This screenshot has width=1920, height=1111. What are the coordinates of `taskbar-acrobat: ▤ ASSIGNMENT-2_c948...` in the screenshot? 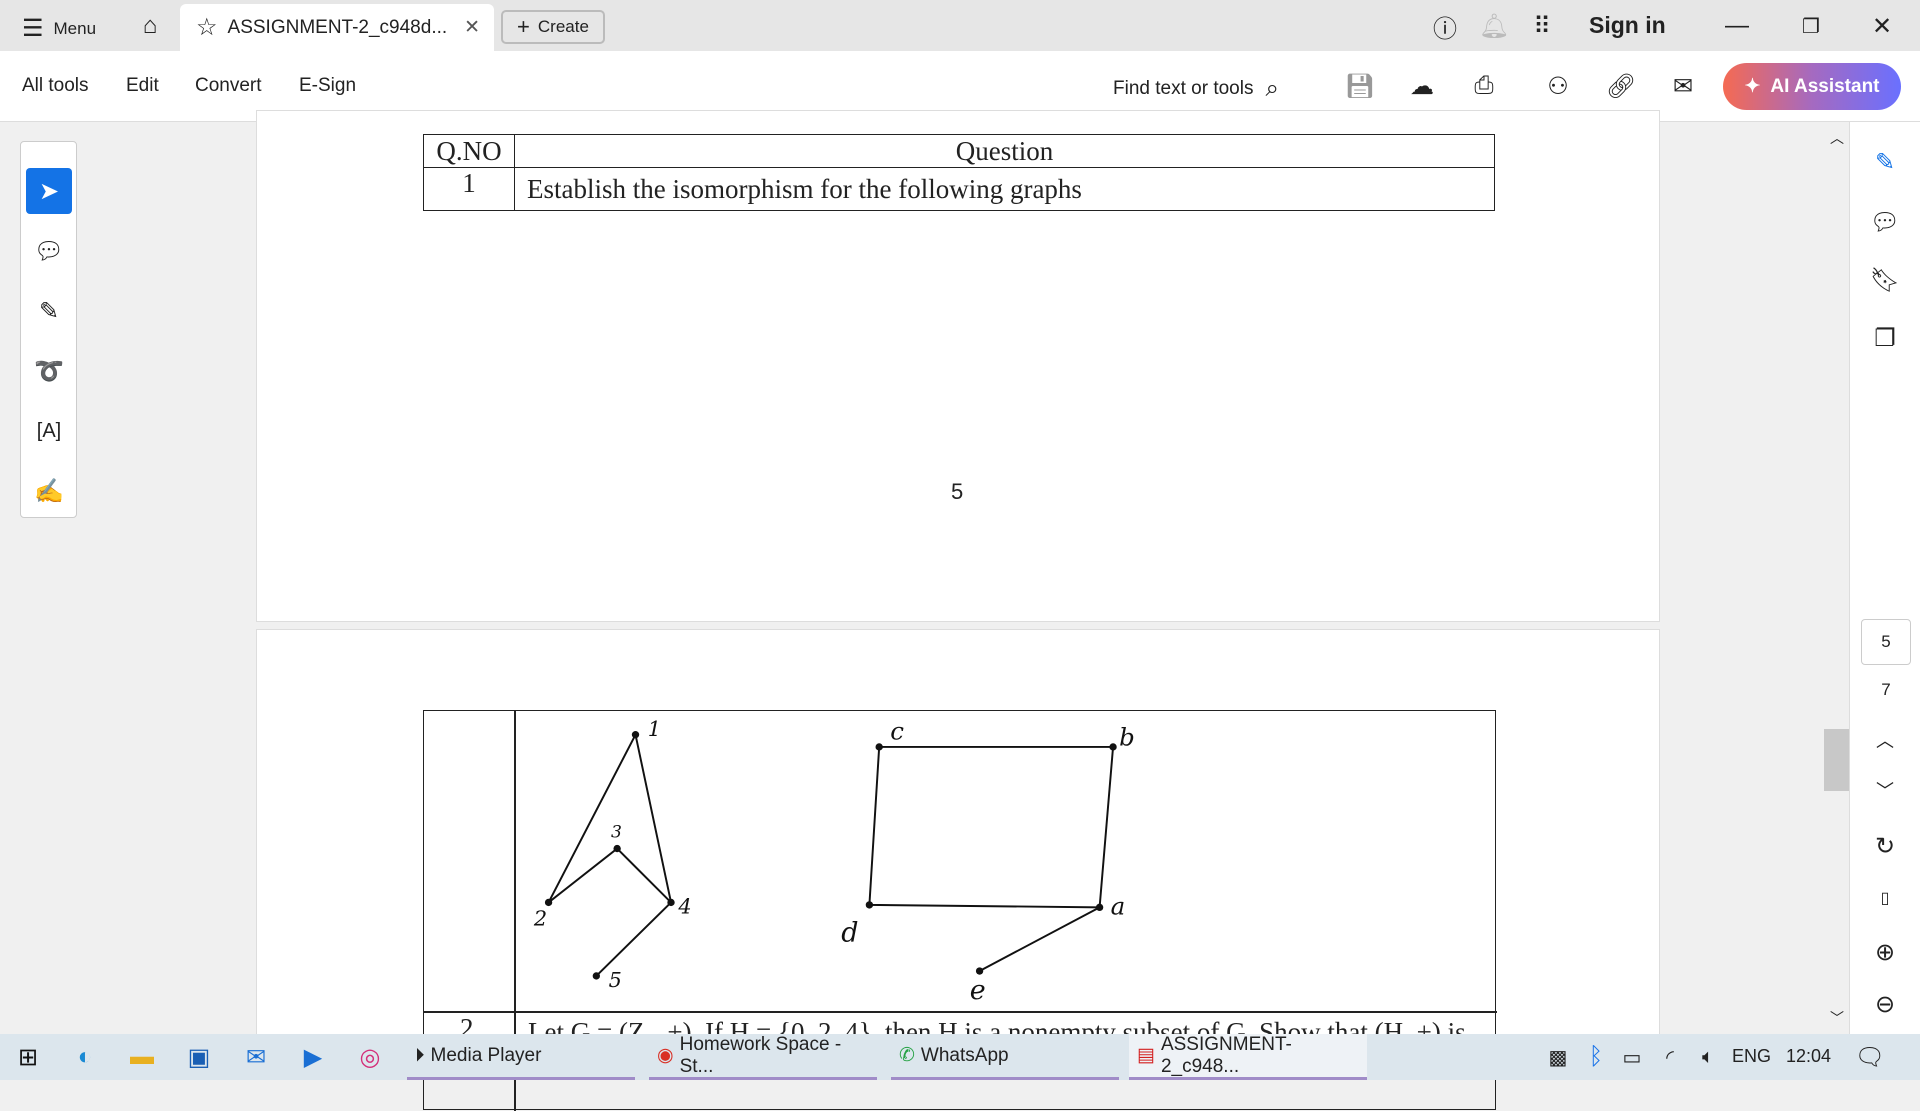 It's located at (1248, 1057).